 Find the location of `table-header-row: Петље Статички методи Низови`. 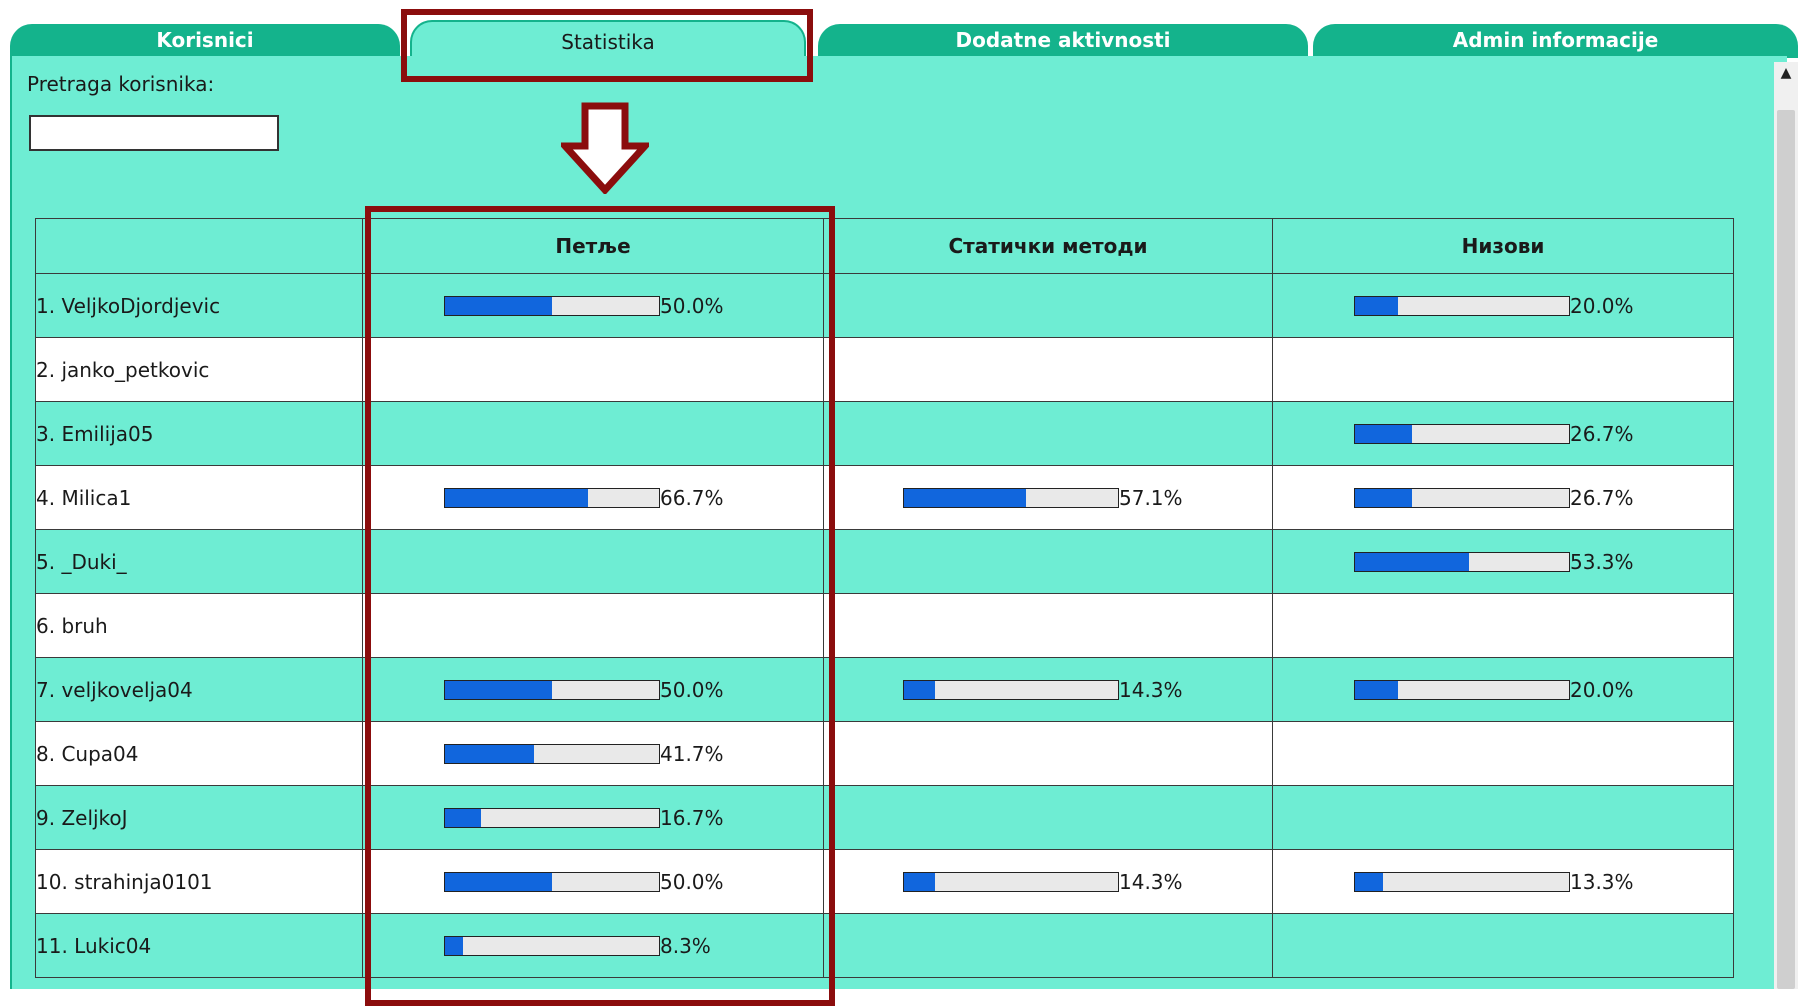

table-header-row: Петље Статички методи Низови is located at coordinates (884, 246).